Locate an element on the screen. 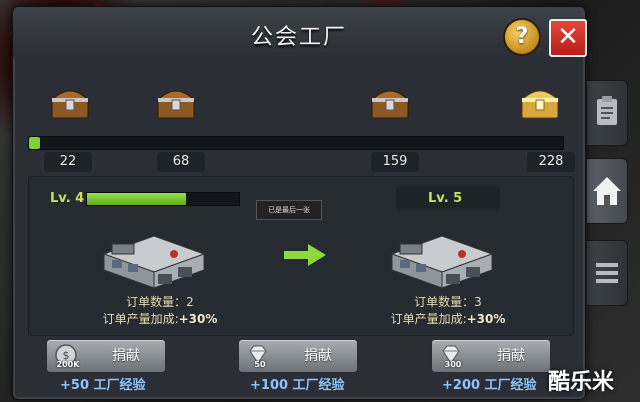  side-tab-factory is located at coordinates (607, 191).